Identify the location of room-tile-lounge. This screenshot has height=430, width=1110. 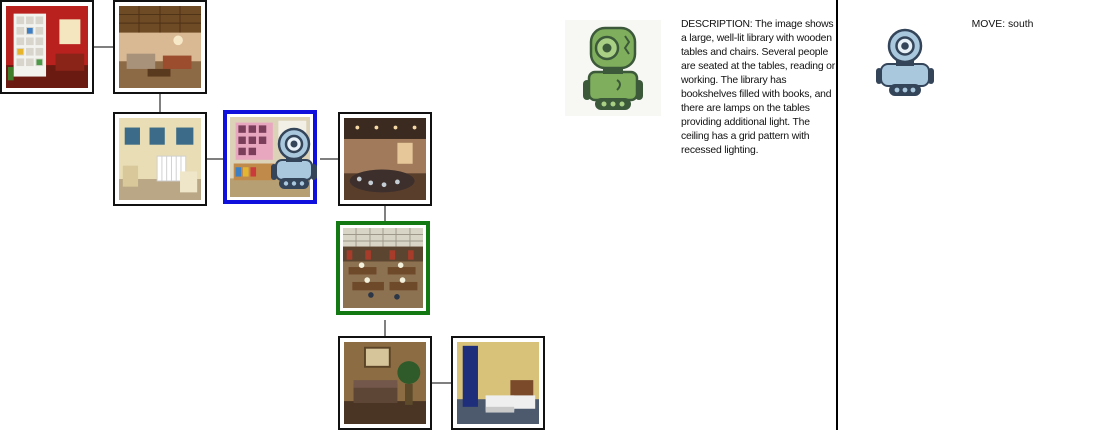
(385, 159).